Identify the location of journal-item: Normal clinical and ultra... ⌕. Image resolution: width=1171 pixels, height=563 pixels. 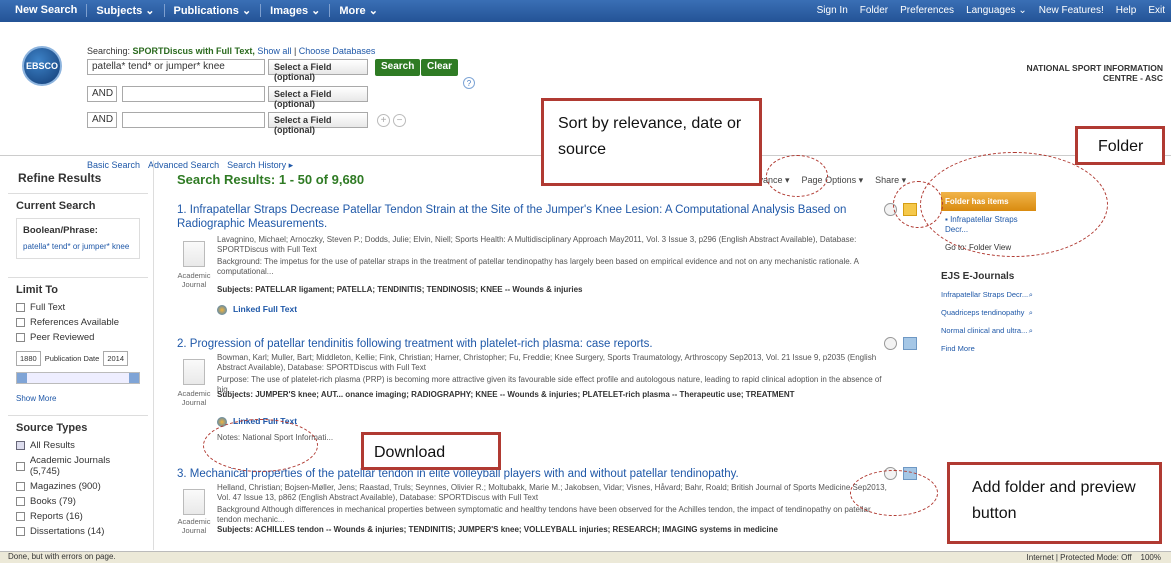
(987, 331).